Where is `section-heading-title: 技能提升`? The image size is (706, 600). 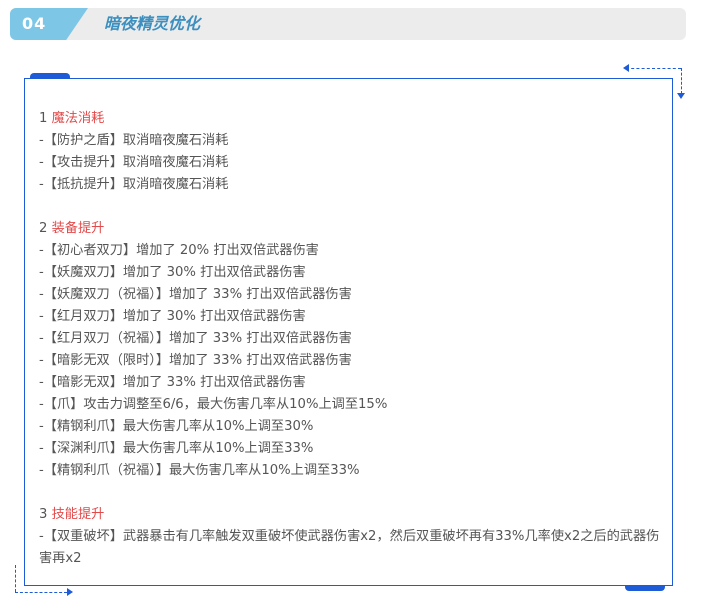
section-heading-title: 技能提升 is located at coordinates (78, 514).